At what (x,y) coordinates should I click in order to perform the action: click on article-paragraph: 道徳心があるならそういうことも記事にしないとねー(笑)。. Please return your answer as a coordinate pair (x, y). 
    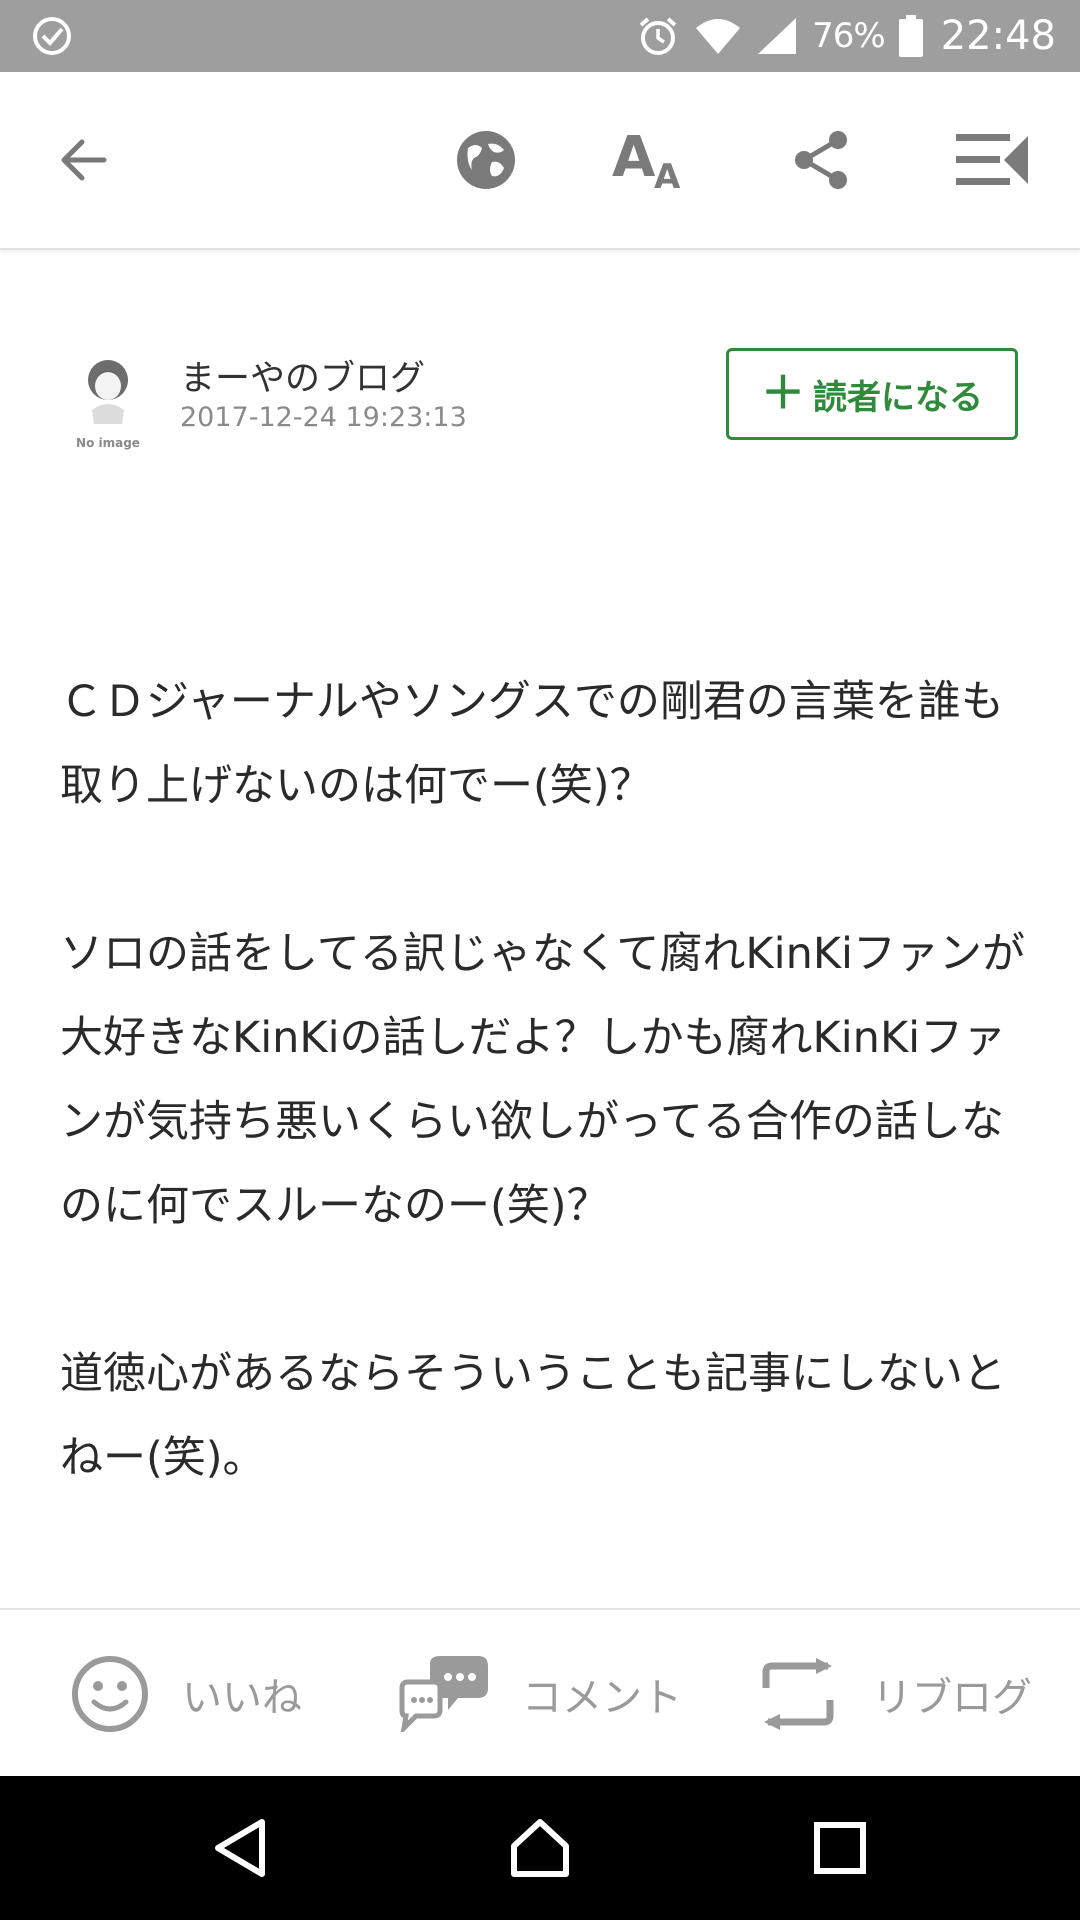
    Looking at the image, I should click on (533, 1416).